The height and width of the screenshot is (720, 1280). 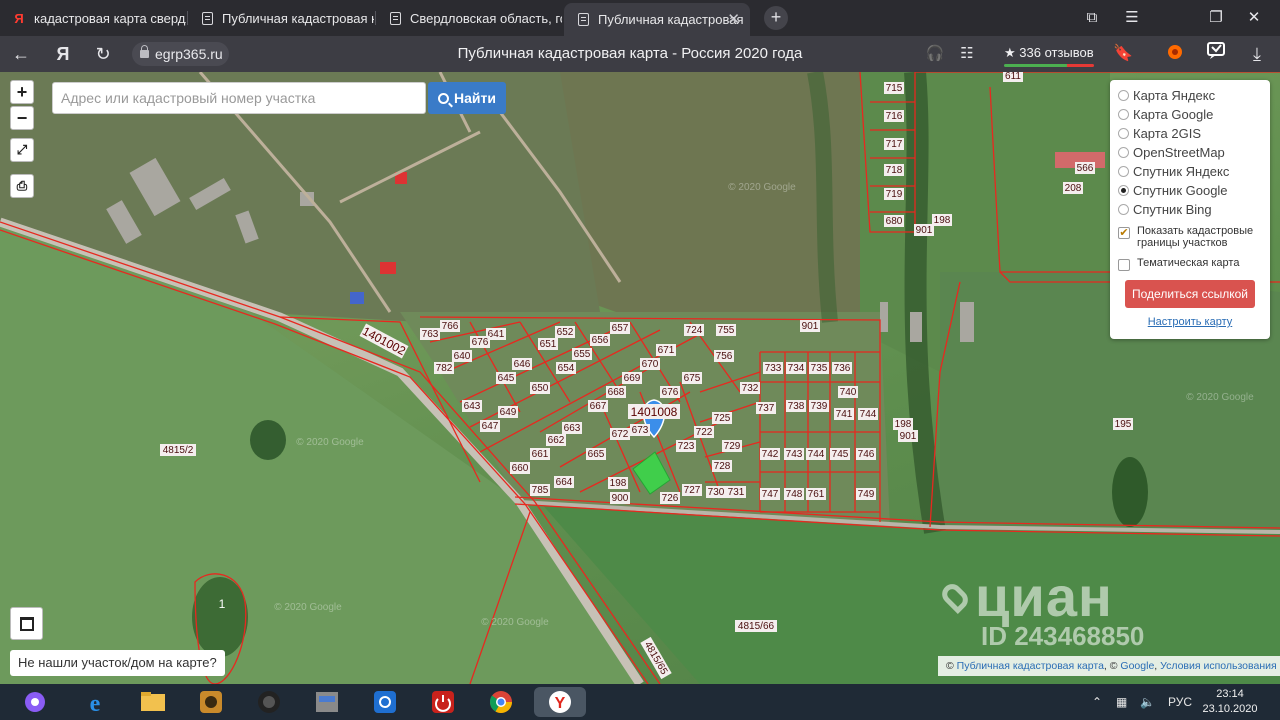 What do you see at coordinates (472, 406) in the screenshot?
I see `parcel-label: 643` at bounding box center [472, 406].